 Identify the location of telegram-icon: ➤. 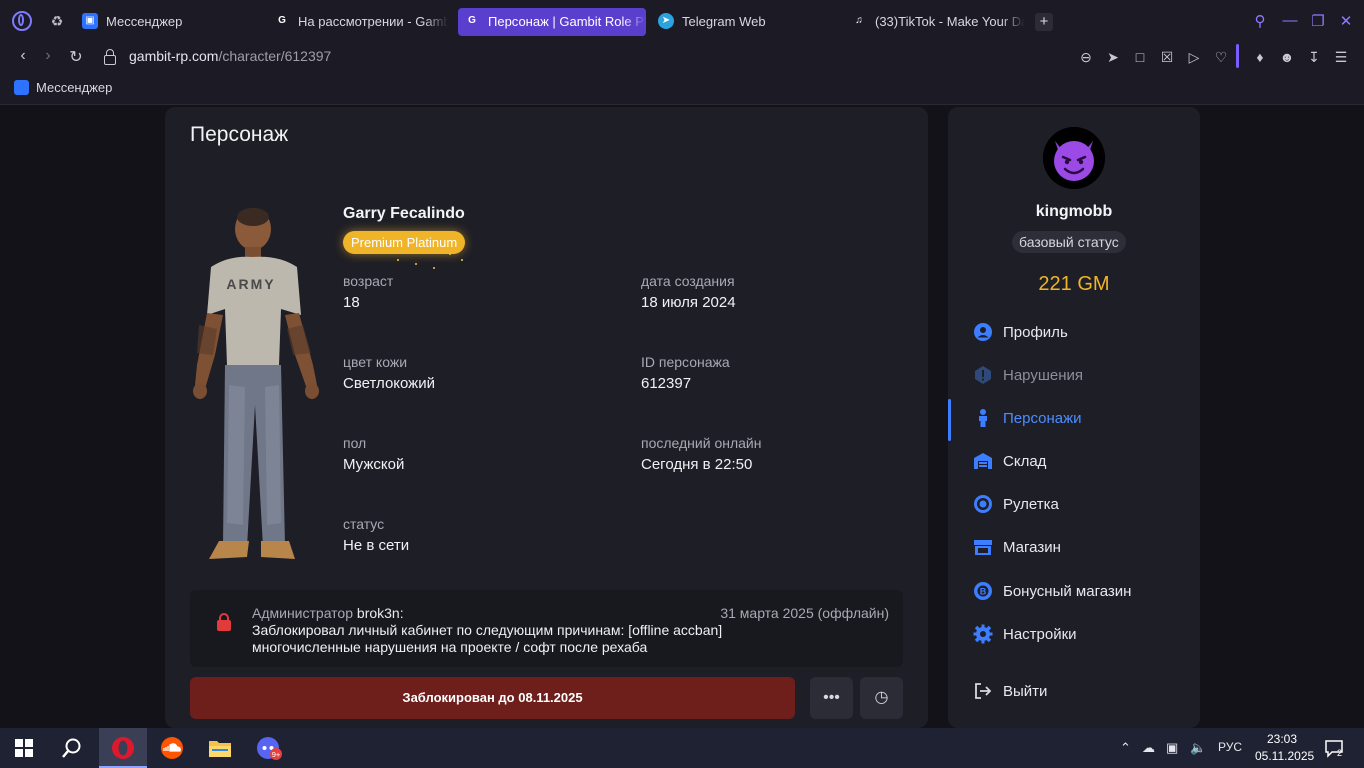
(666, 21).